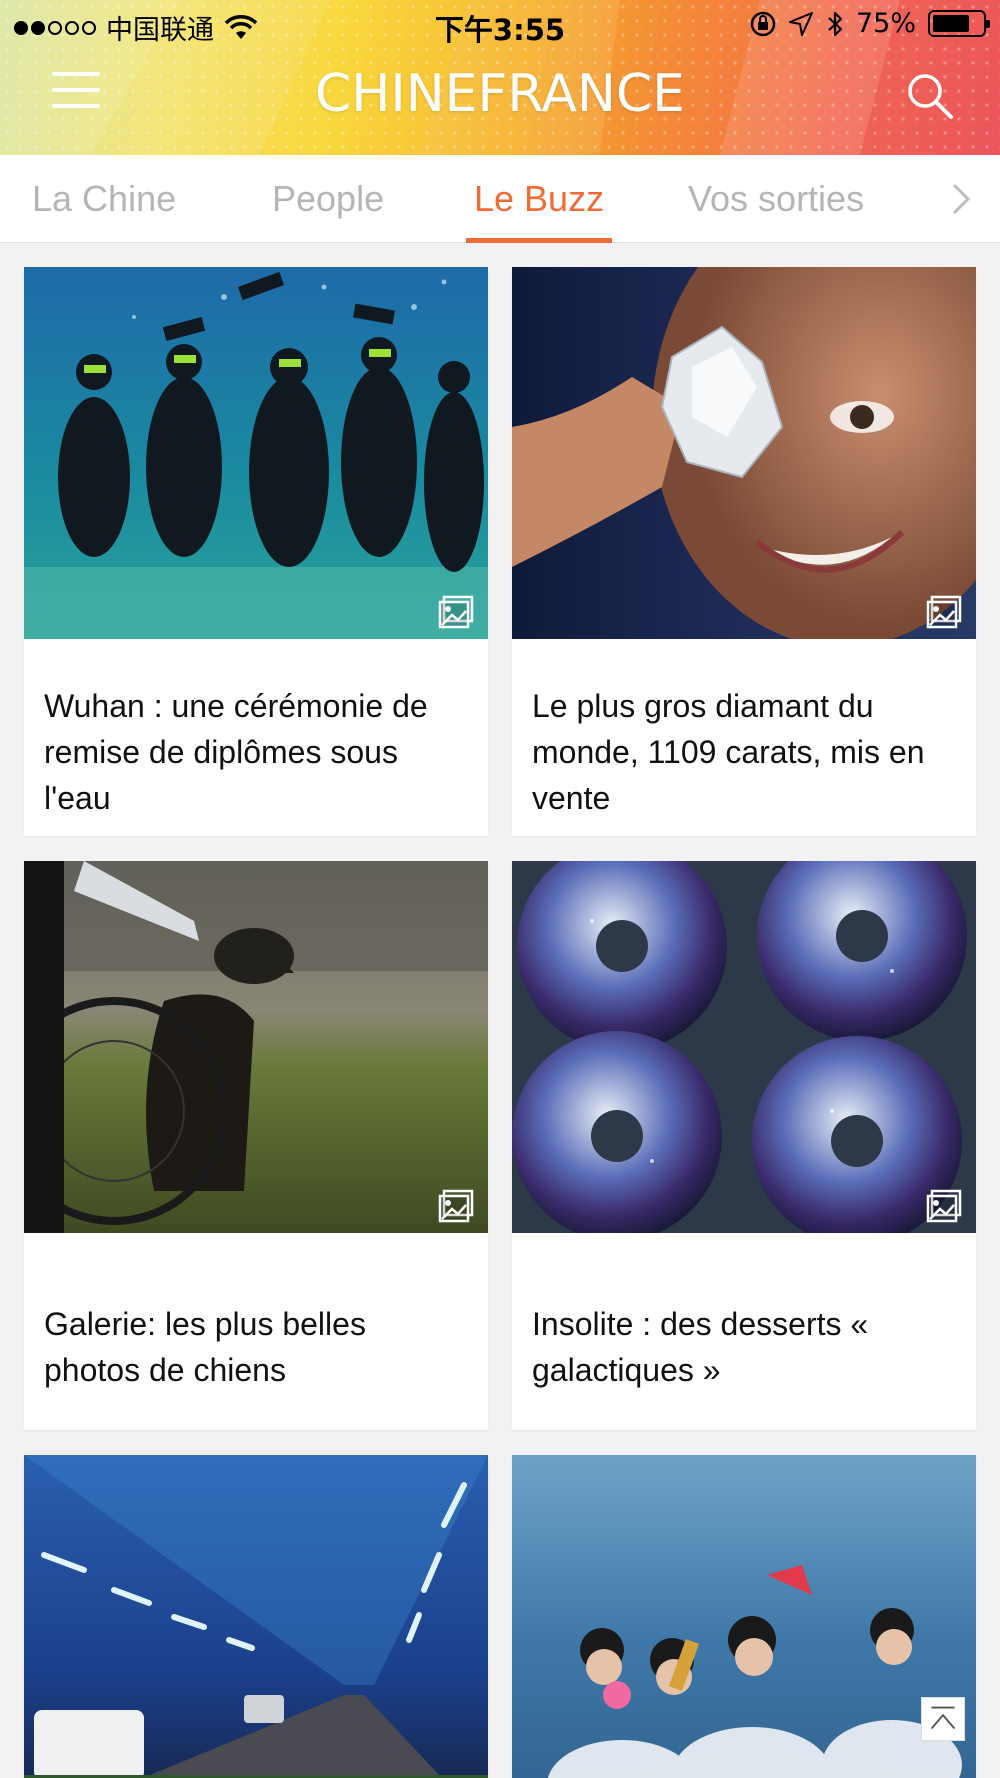  What do you see at coordinates (104, 199) in the screenshot?
I see `tab-la-chine: La Chine` at bounding box center [104, 199].